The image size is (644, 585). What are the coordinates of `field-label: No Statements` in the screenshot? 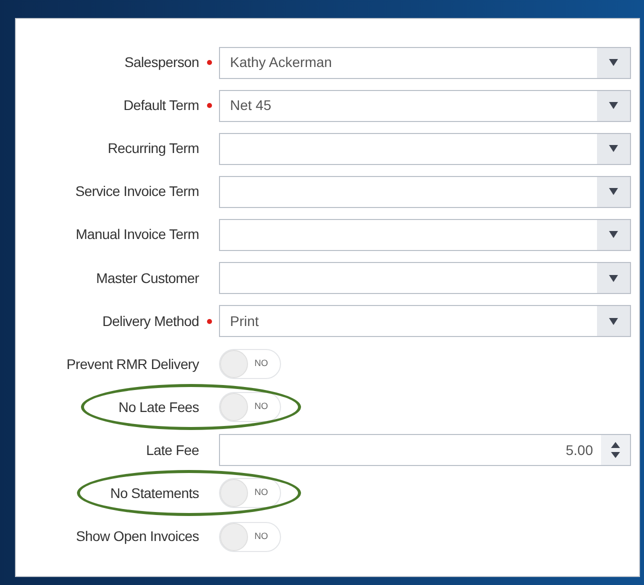 It's located at (154, 493).